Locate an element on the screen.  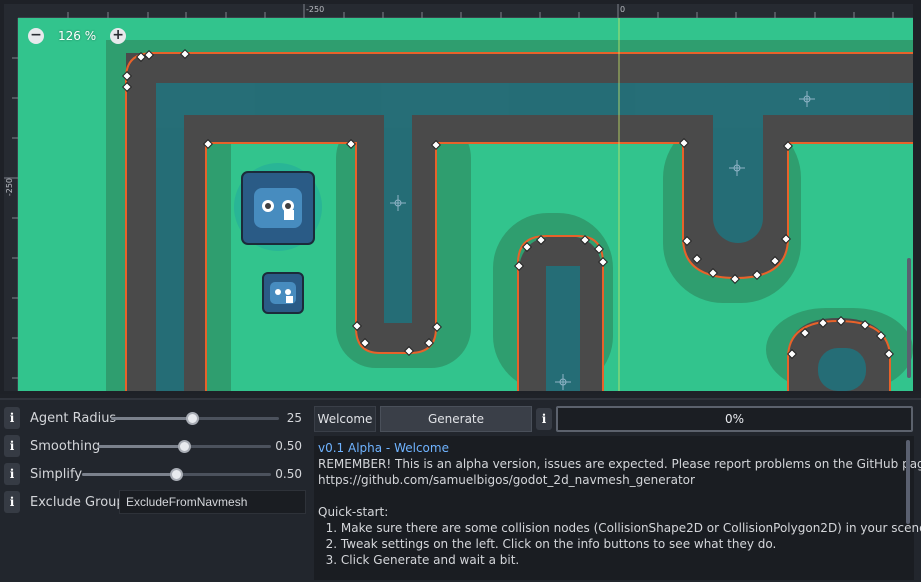
smoothing-value: 0.50 is located at coordinates (288, 446).